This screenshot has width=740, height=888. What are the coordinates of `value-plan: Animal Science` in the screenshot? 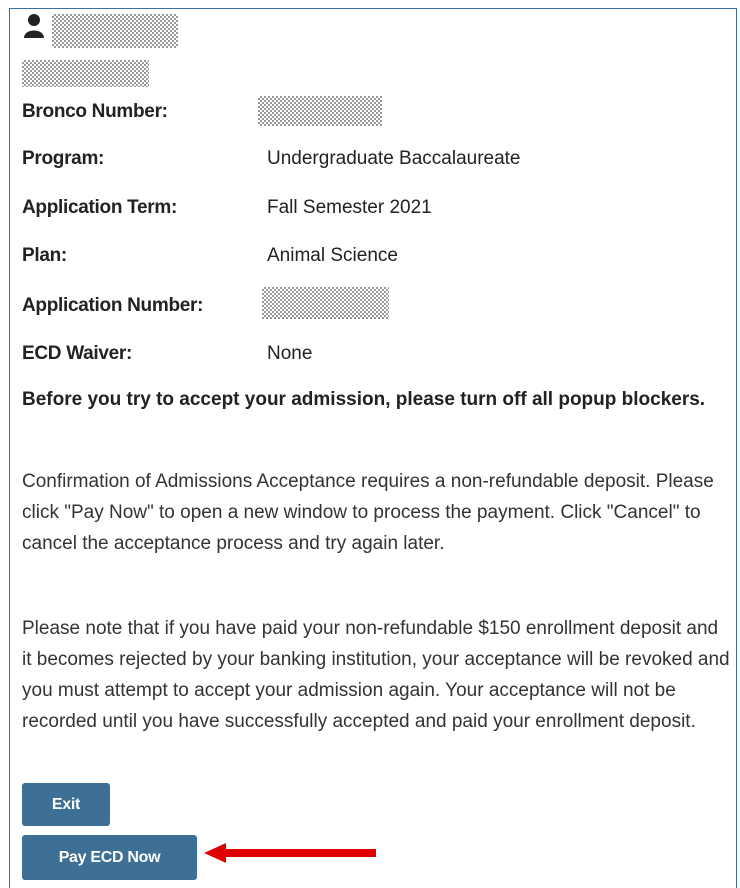 It's located at (332, 255).